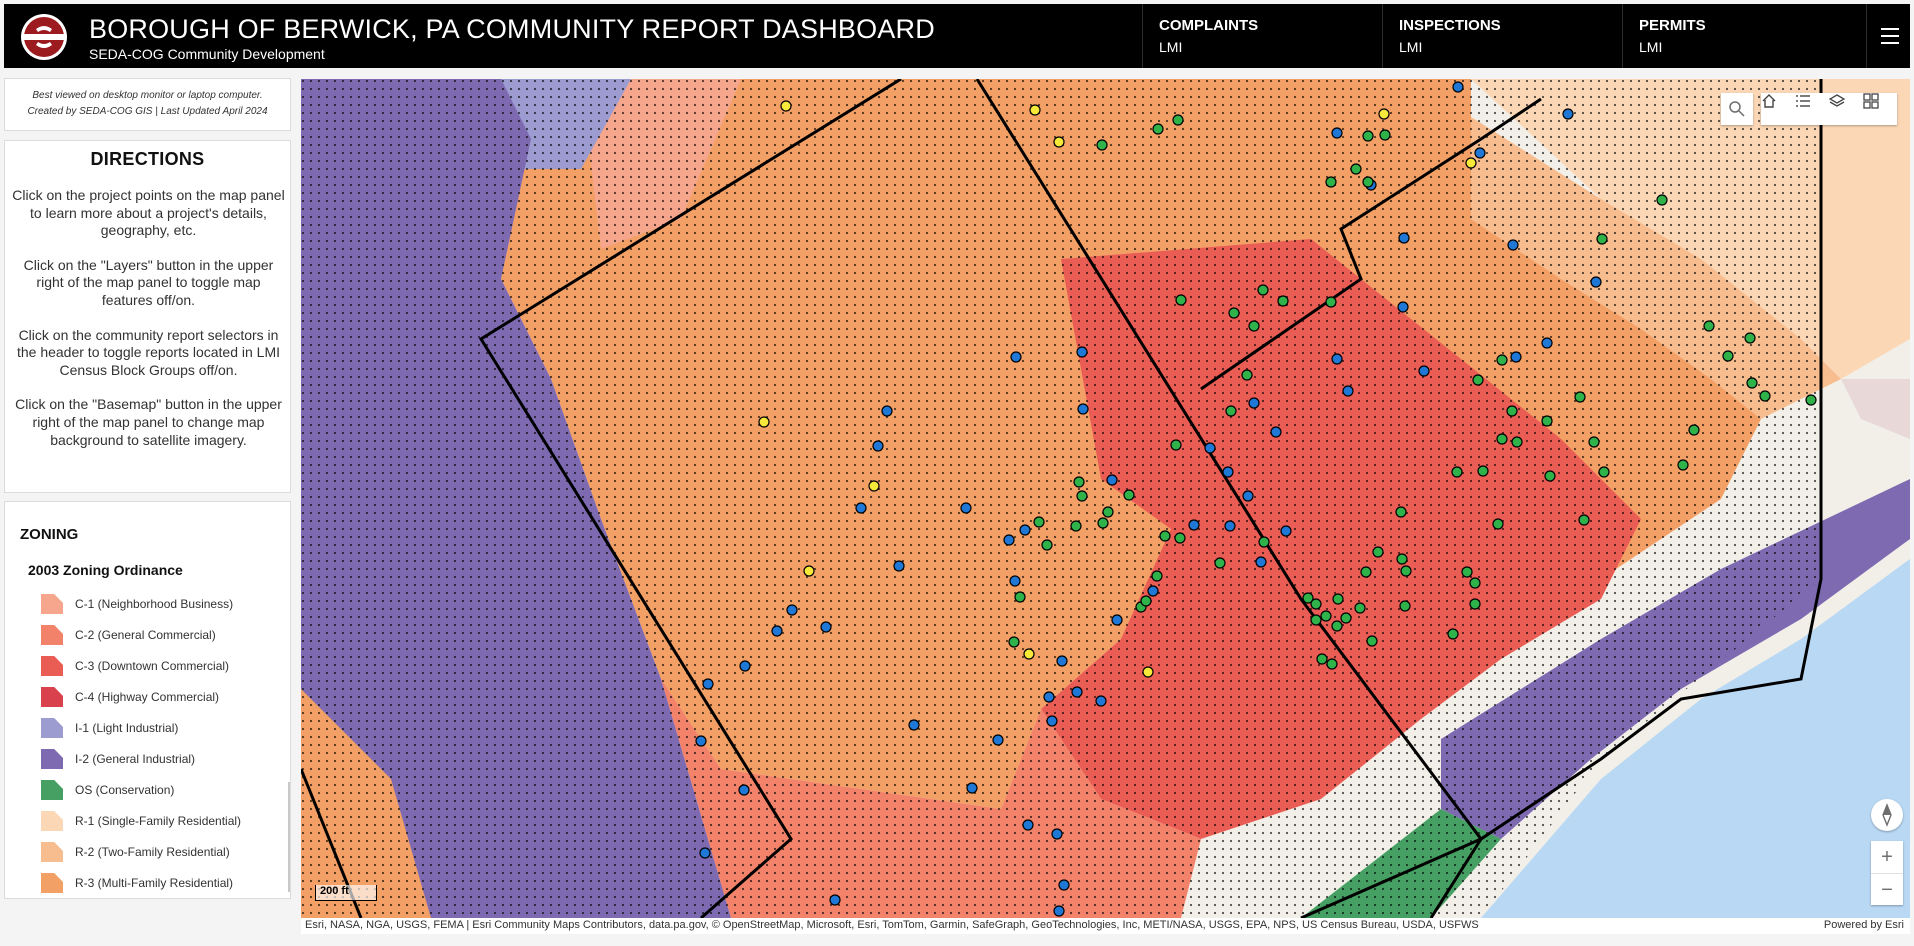 This screenshot has height=946, width=1914. I want to click on inspections-selector: INSPECTIONS LMI, so click(1502, 36).